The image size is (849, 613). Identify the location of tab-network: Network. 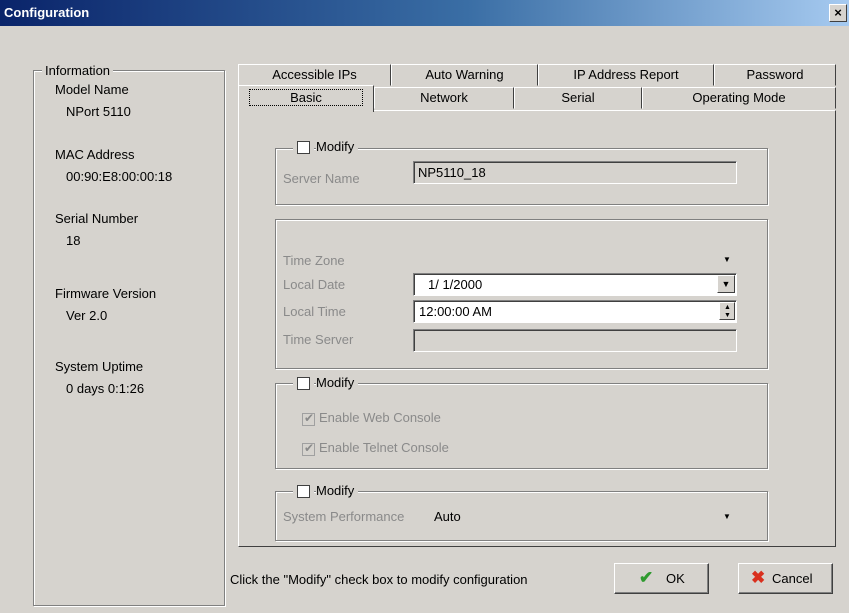
(444, 98).